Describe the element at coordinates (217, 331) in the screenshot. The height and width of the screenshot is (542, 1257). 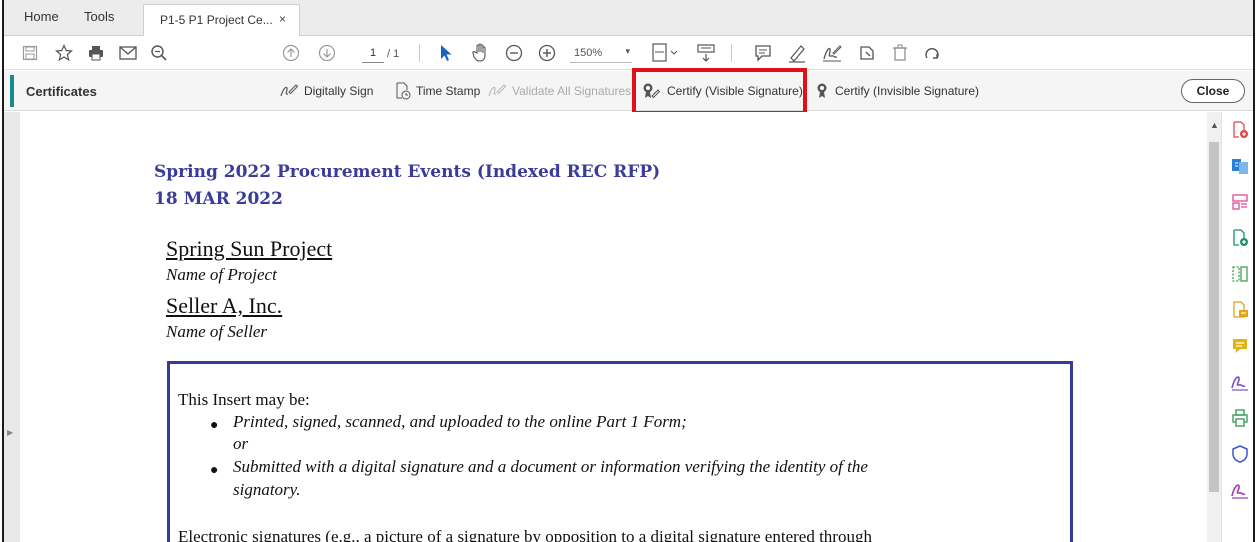
I see `seller-caption: Name of Seller` at that location.